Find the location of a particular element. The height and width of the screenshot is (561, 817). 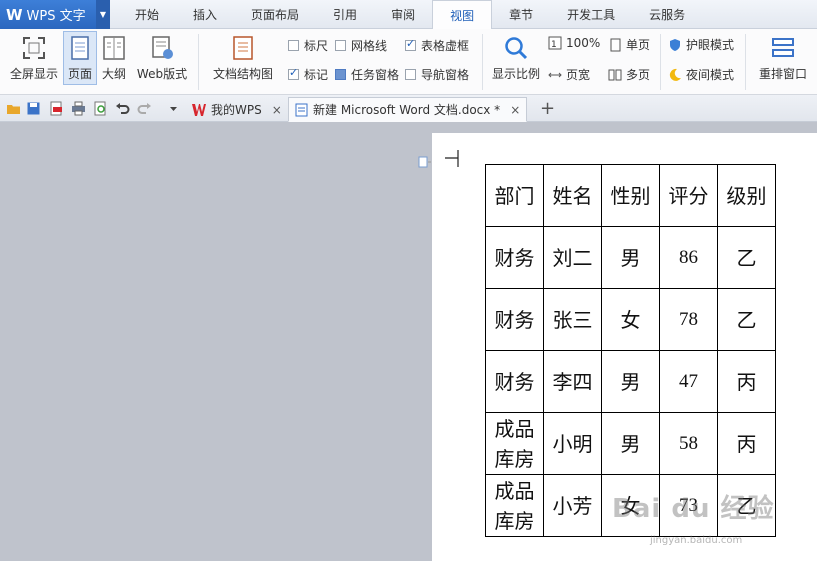

svg-text: 1 is located at coordinates (554, 45).